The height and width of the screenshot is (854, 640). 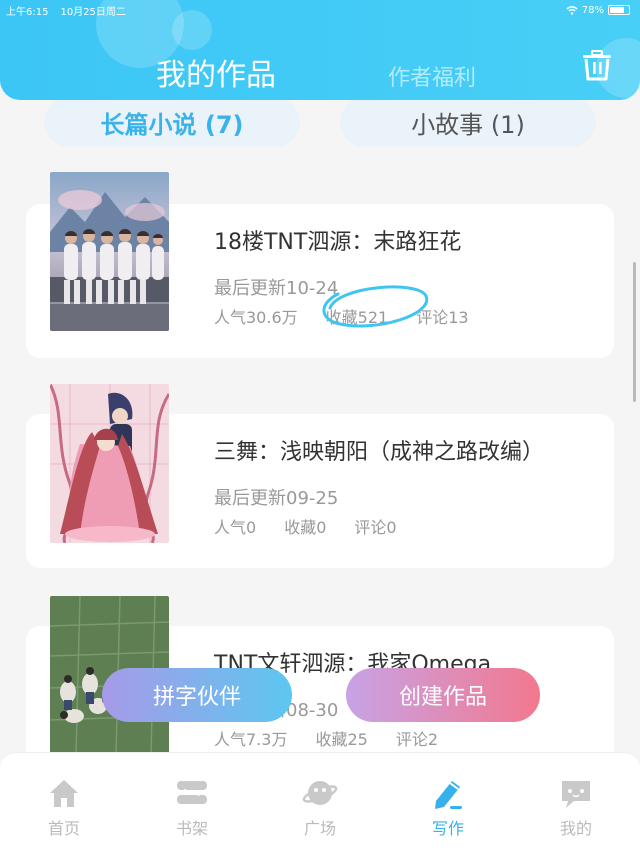 I want to click on tab-plaza: 广场, so click(x=320, y=803).